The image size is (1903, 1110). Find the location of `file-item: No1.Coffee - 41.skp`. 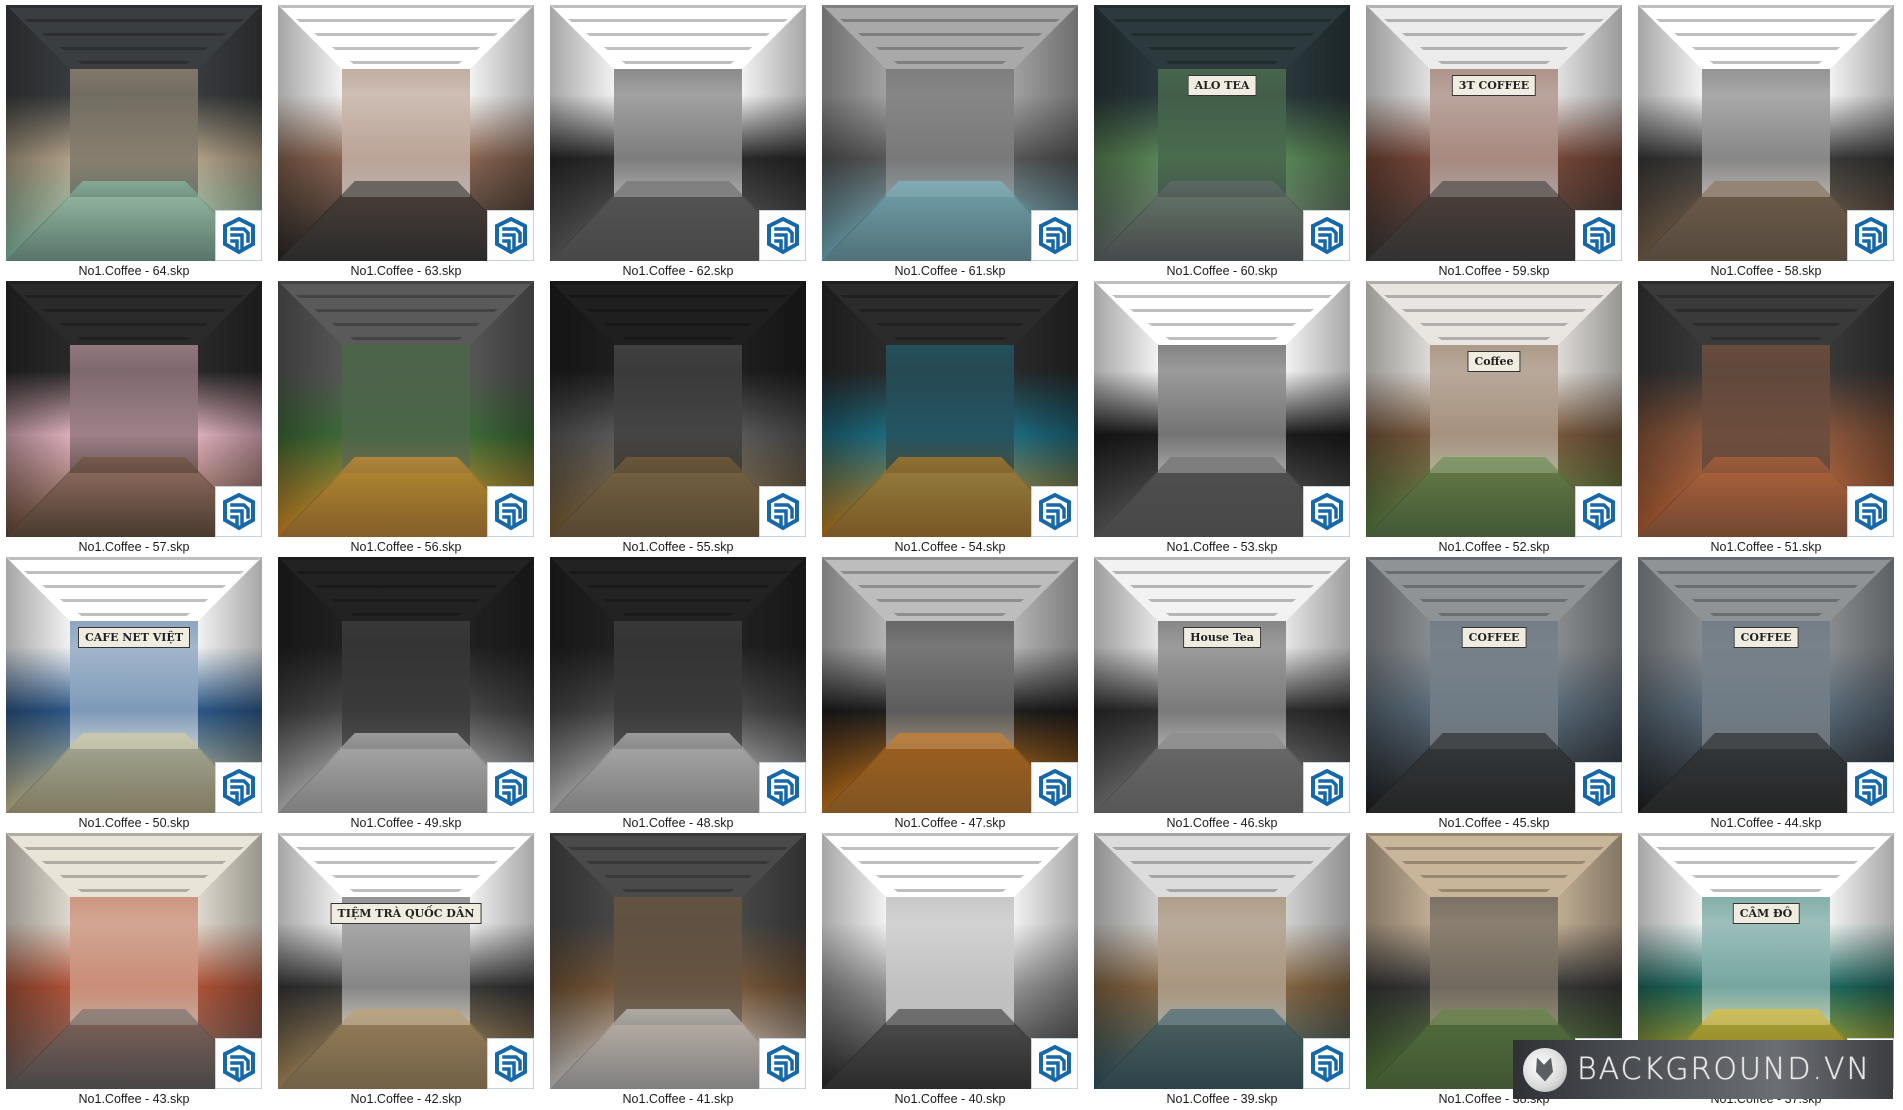

file-item: No1.Coffee - 41.skp is located at coordinates (678, 971).